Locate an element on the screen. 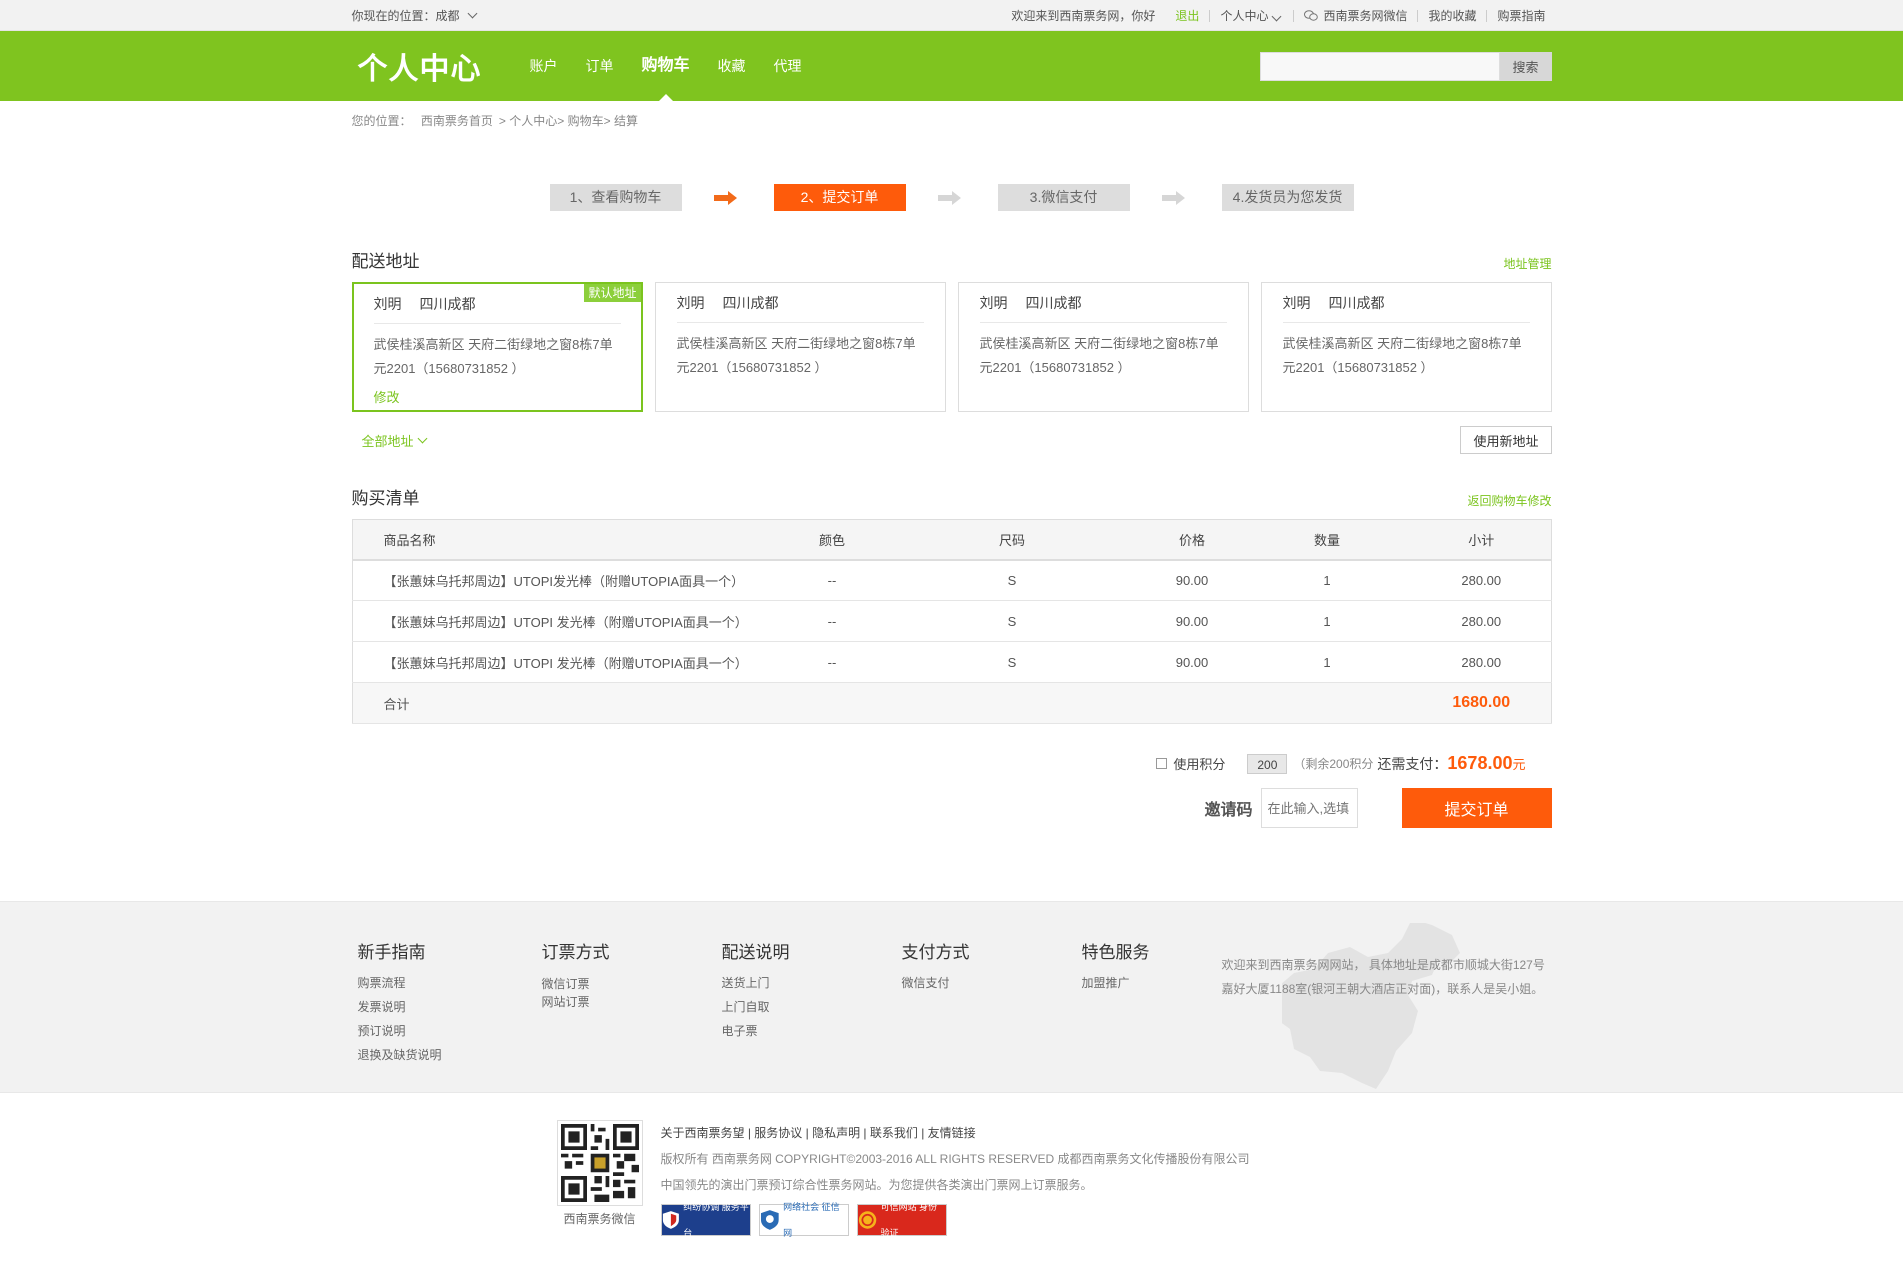  col-color: 颜色 is located at coordinates (832, 540).